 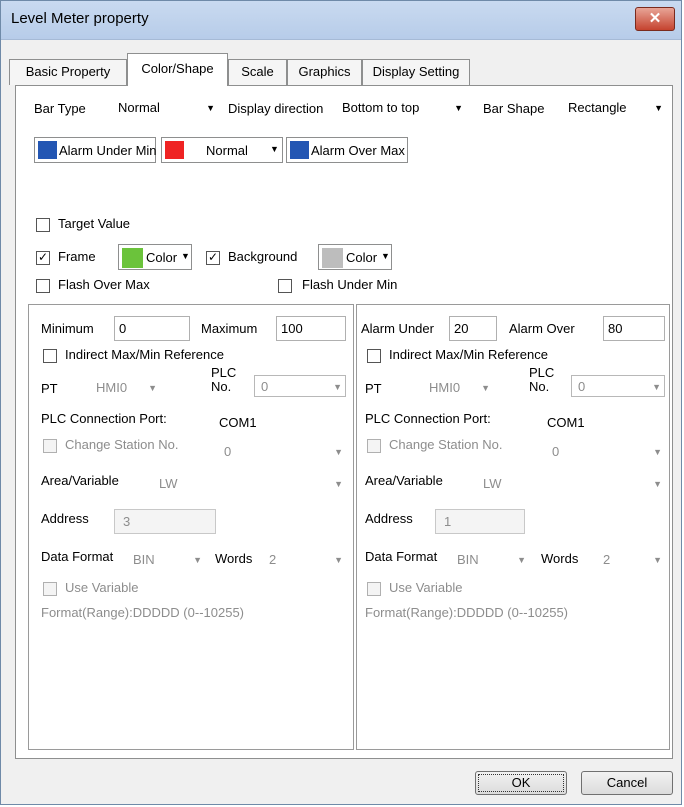 I want to click on flash-over-max-label: Flash Over Max, so click(x=104, y=284).